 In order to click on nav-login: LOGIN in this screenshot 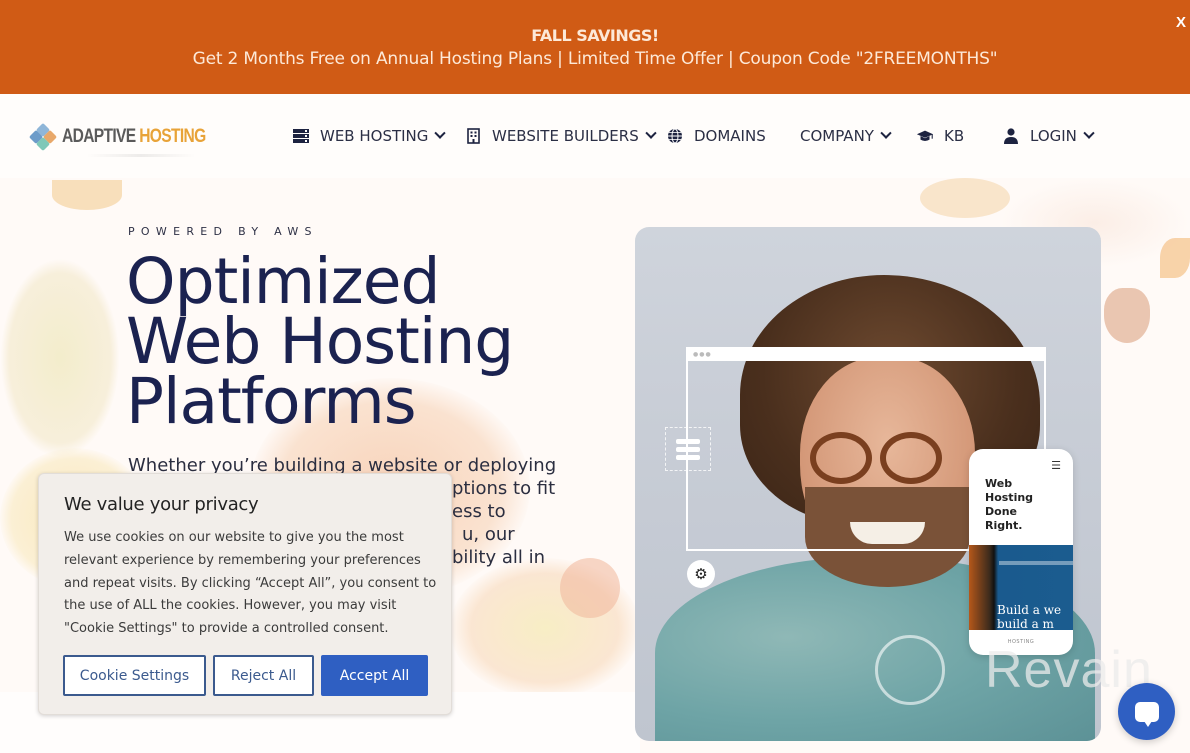, I will do `click(1048, 136)`.